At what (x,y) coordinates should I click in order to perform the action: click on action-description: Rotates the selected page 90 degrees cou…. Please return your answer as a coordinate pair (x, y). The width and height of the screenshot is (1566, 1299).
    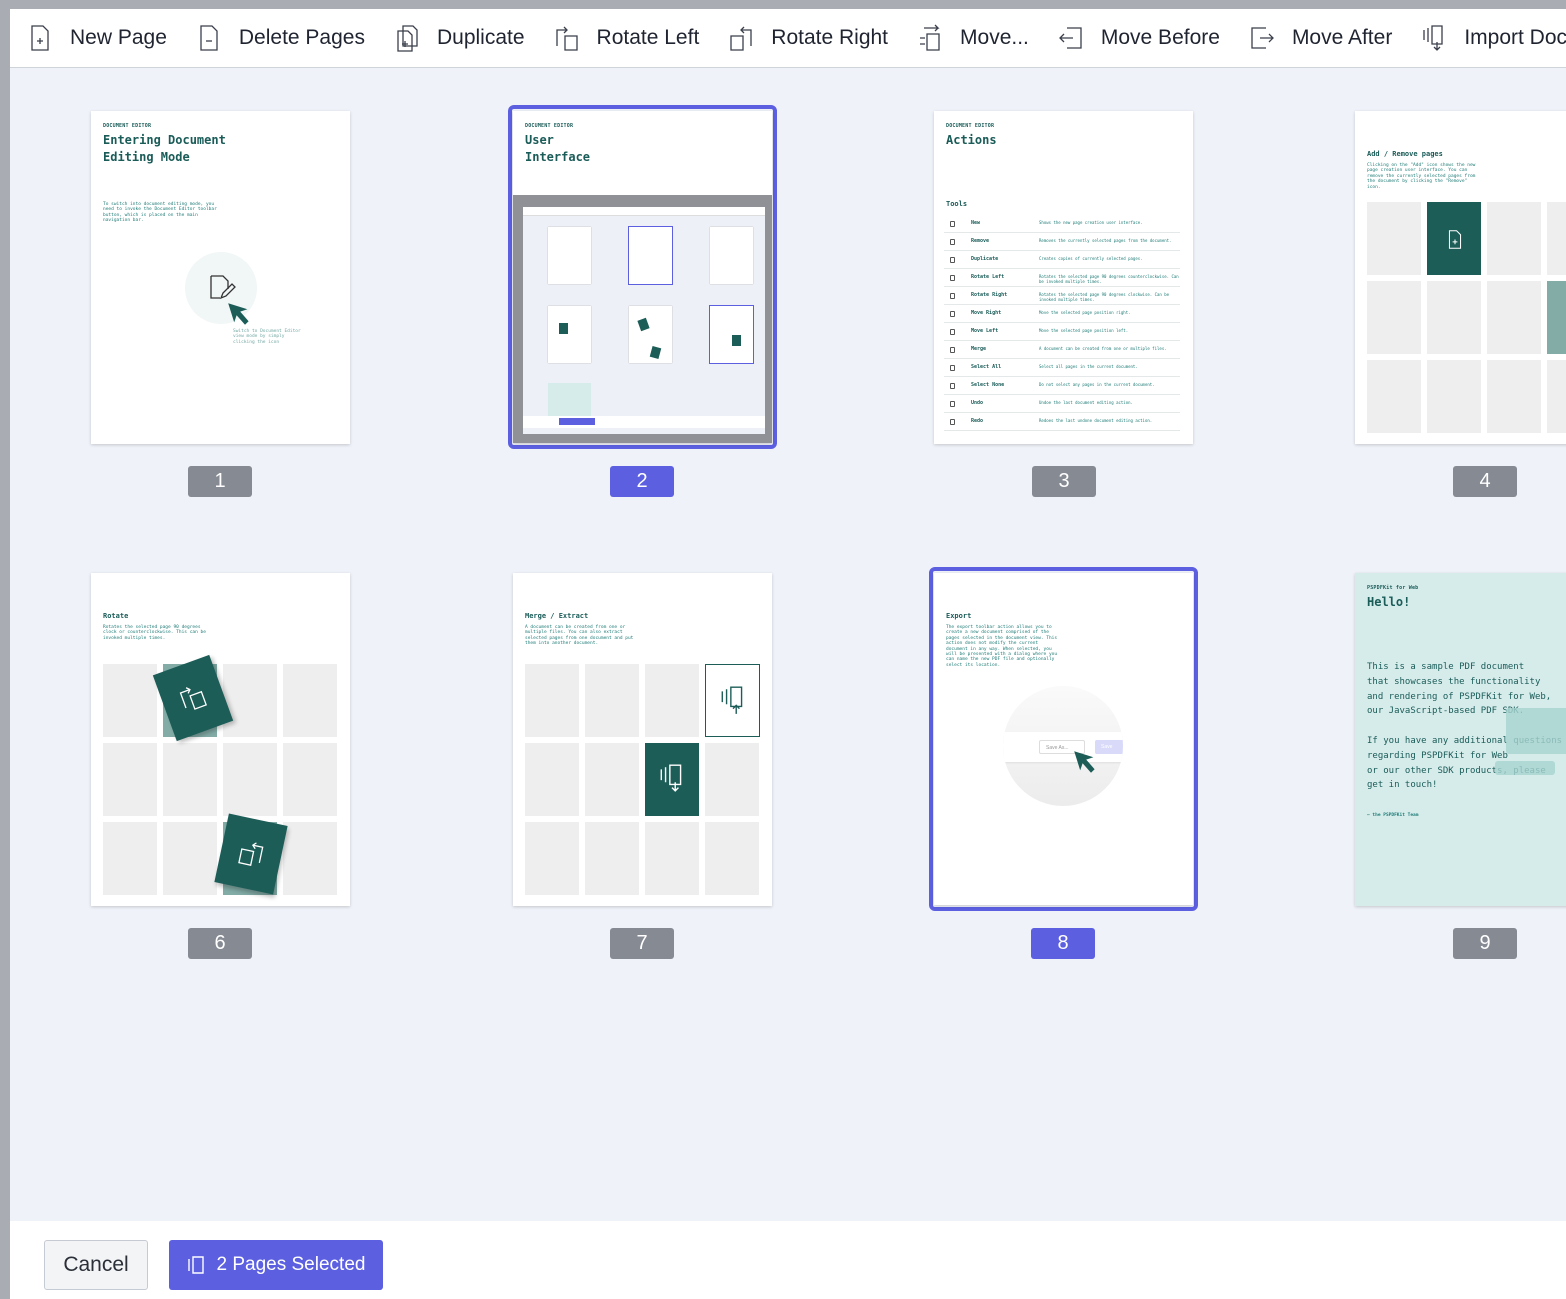
    Looking at the image, I should click on (1109, 279).